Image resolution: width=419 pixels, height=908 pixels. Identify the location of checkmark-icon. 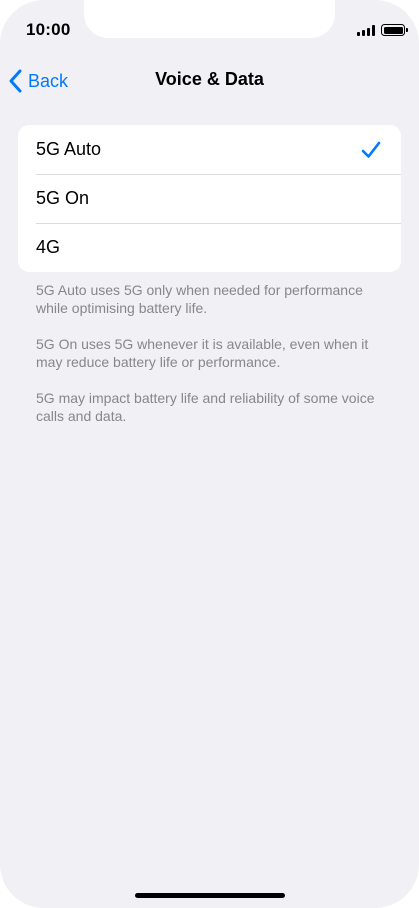
(371, 149).